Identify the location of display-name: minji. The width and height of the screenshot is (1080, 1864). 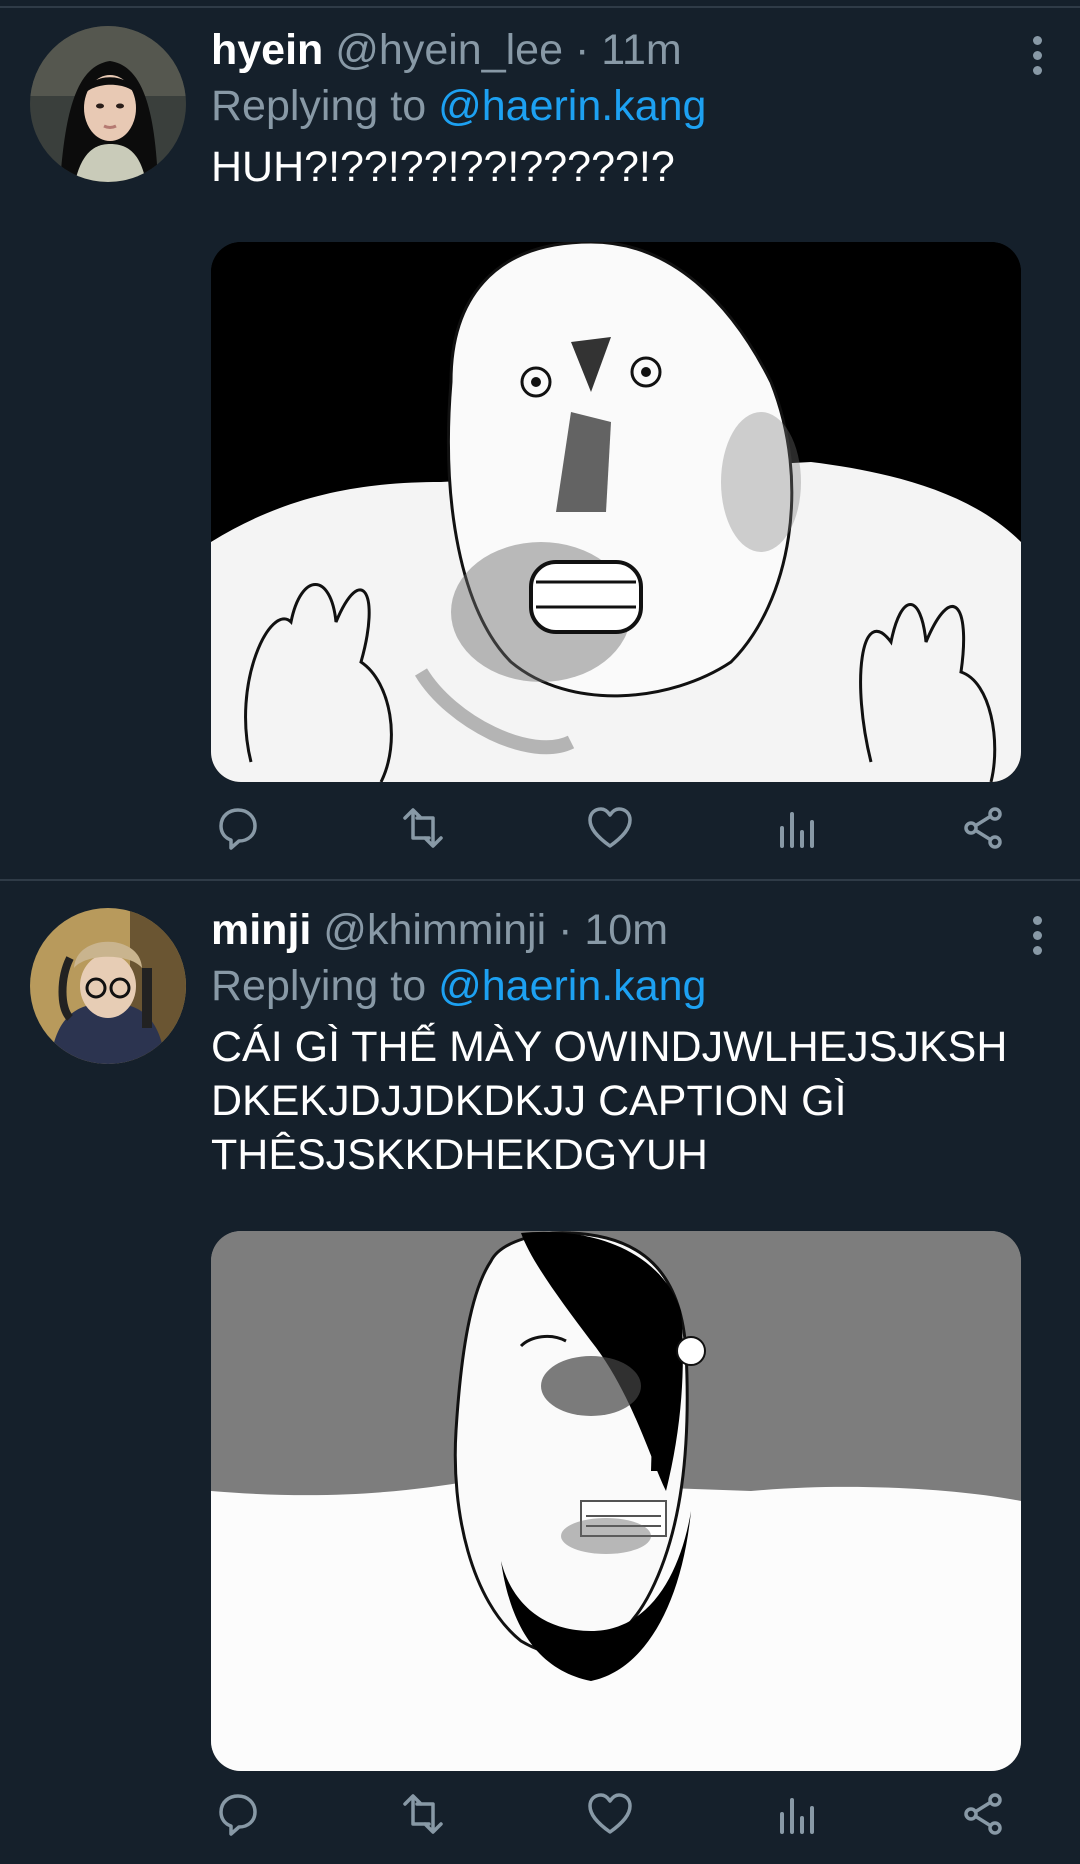
(261, 930).